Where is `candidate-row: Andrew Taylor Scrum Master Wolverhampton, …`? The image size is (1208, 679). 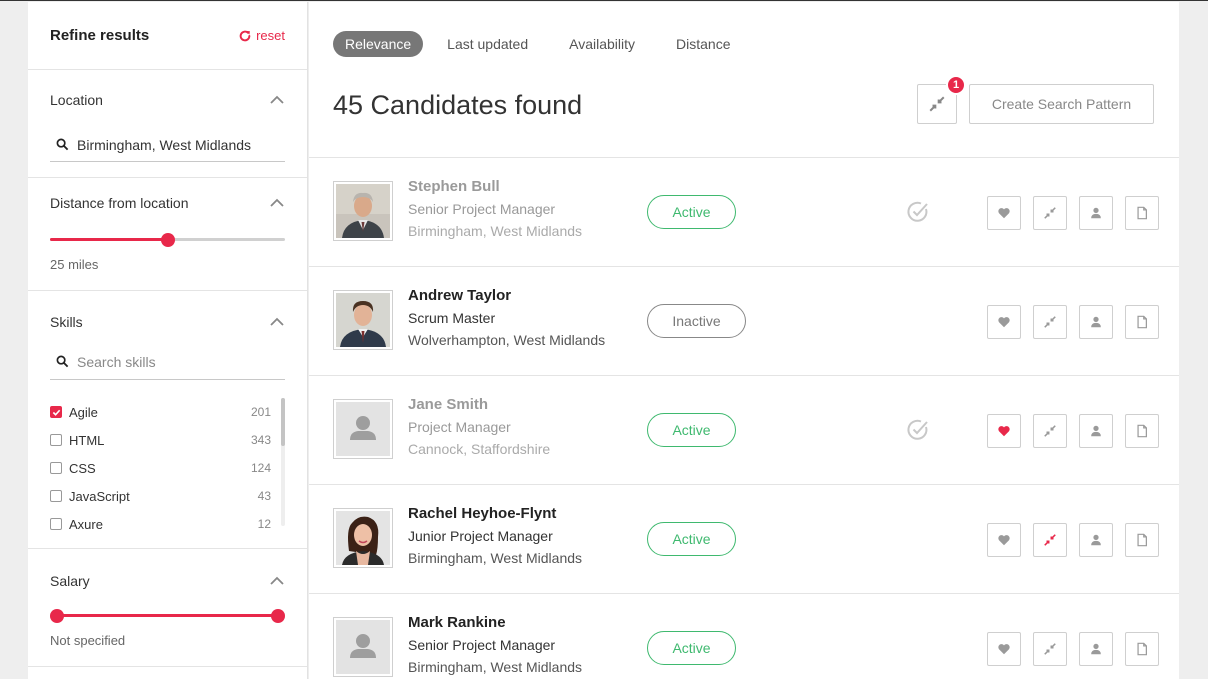 candidate-row: Andrew Taylor Scrum Master Wolverhampton, … is located at coordinates (744, 321).